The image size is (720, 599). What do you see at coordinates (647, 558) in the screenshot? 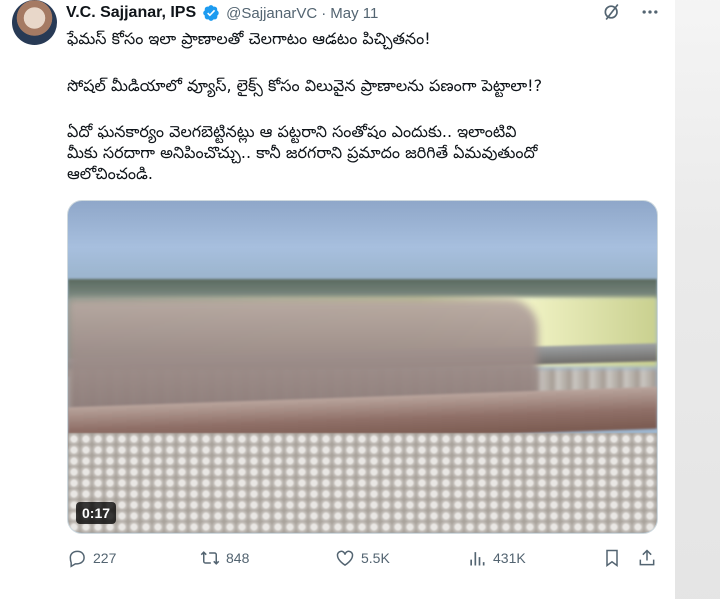
I see `share-icon` at bounding box center [647, 558].